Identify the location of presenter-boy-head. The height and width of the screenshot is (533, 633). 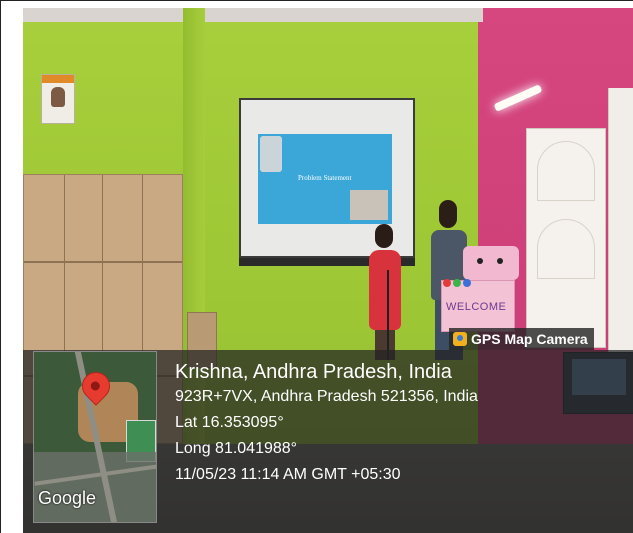
(448, 214).